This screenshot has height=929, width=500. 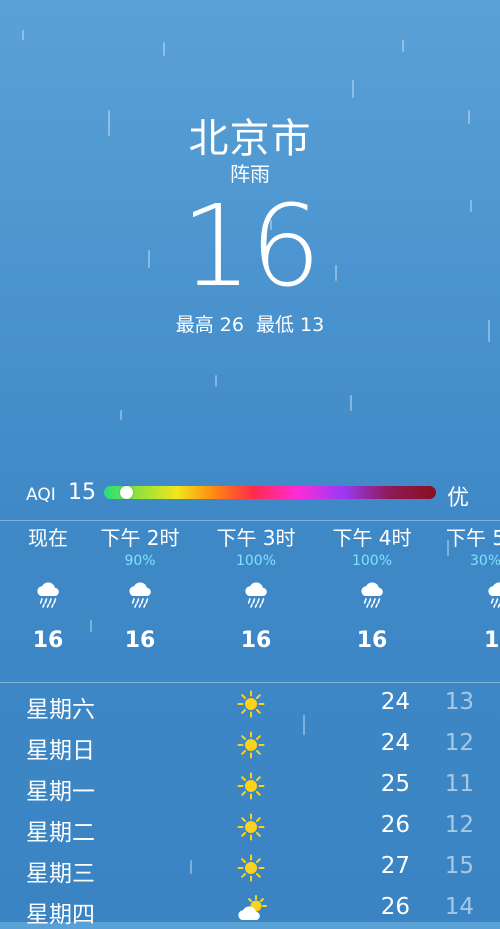 I want to click on day-row: 星期一 25 11, so click(x=250, y=786).